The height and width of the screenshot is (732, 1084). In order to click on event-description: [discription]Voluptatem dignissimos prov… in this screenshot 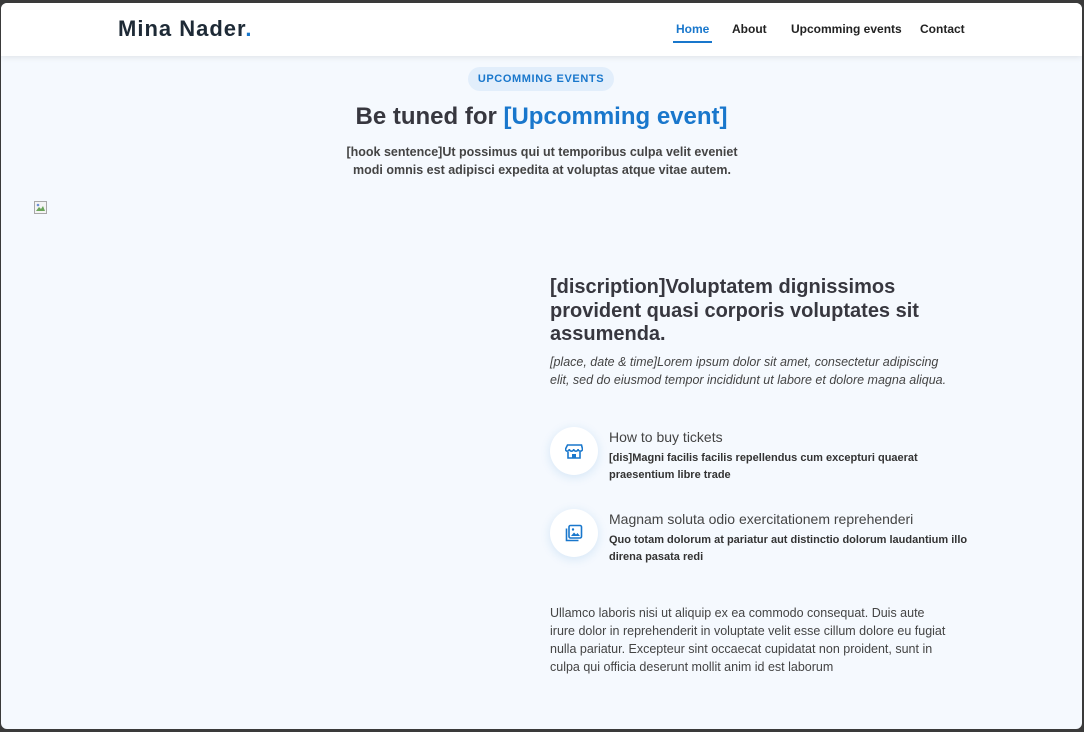, I will do `click(734, 310)`.